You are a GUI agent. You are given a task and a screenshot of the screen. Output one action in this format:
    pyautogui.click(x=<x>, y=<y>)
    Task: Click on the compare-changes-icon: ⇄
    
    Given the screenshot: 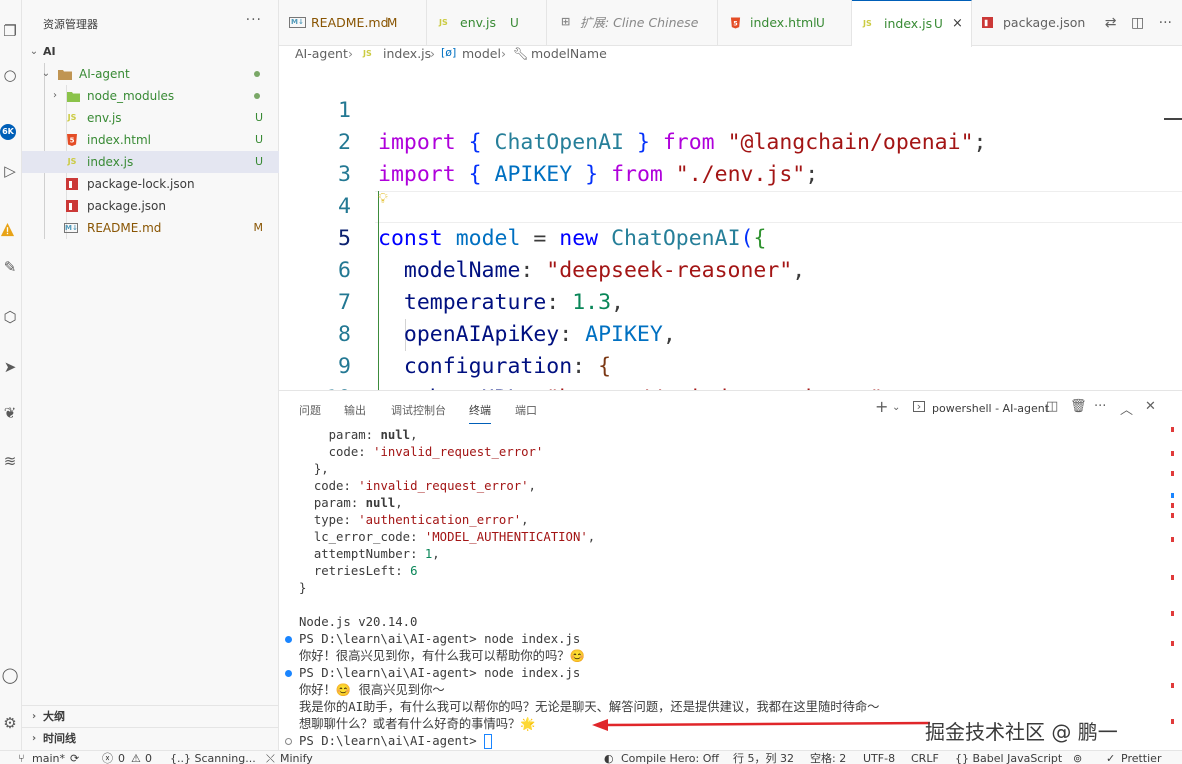 What is the action you would take?
    pyautogui.click(x=1111, y=23)
    